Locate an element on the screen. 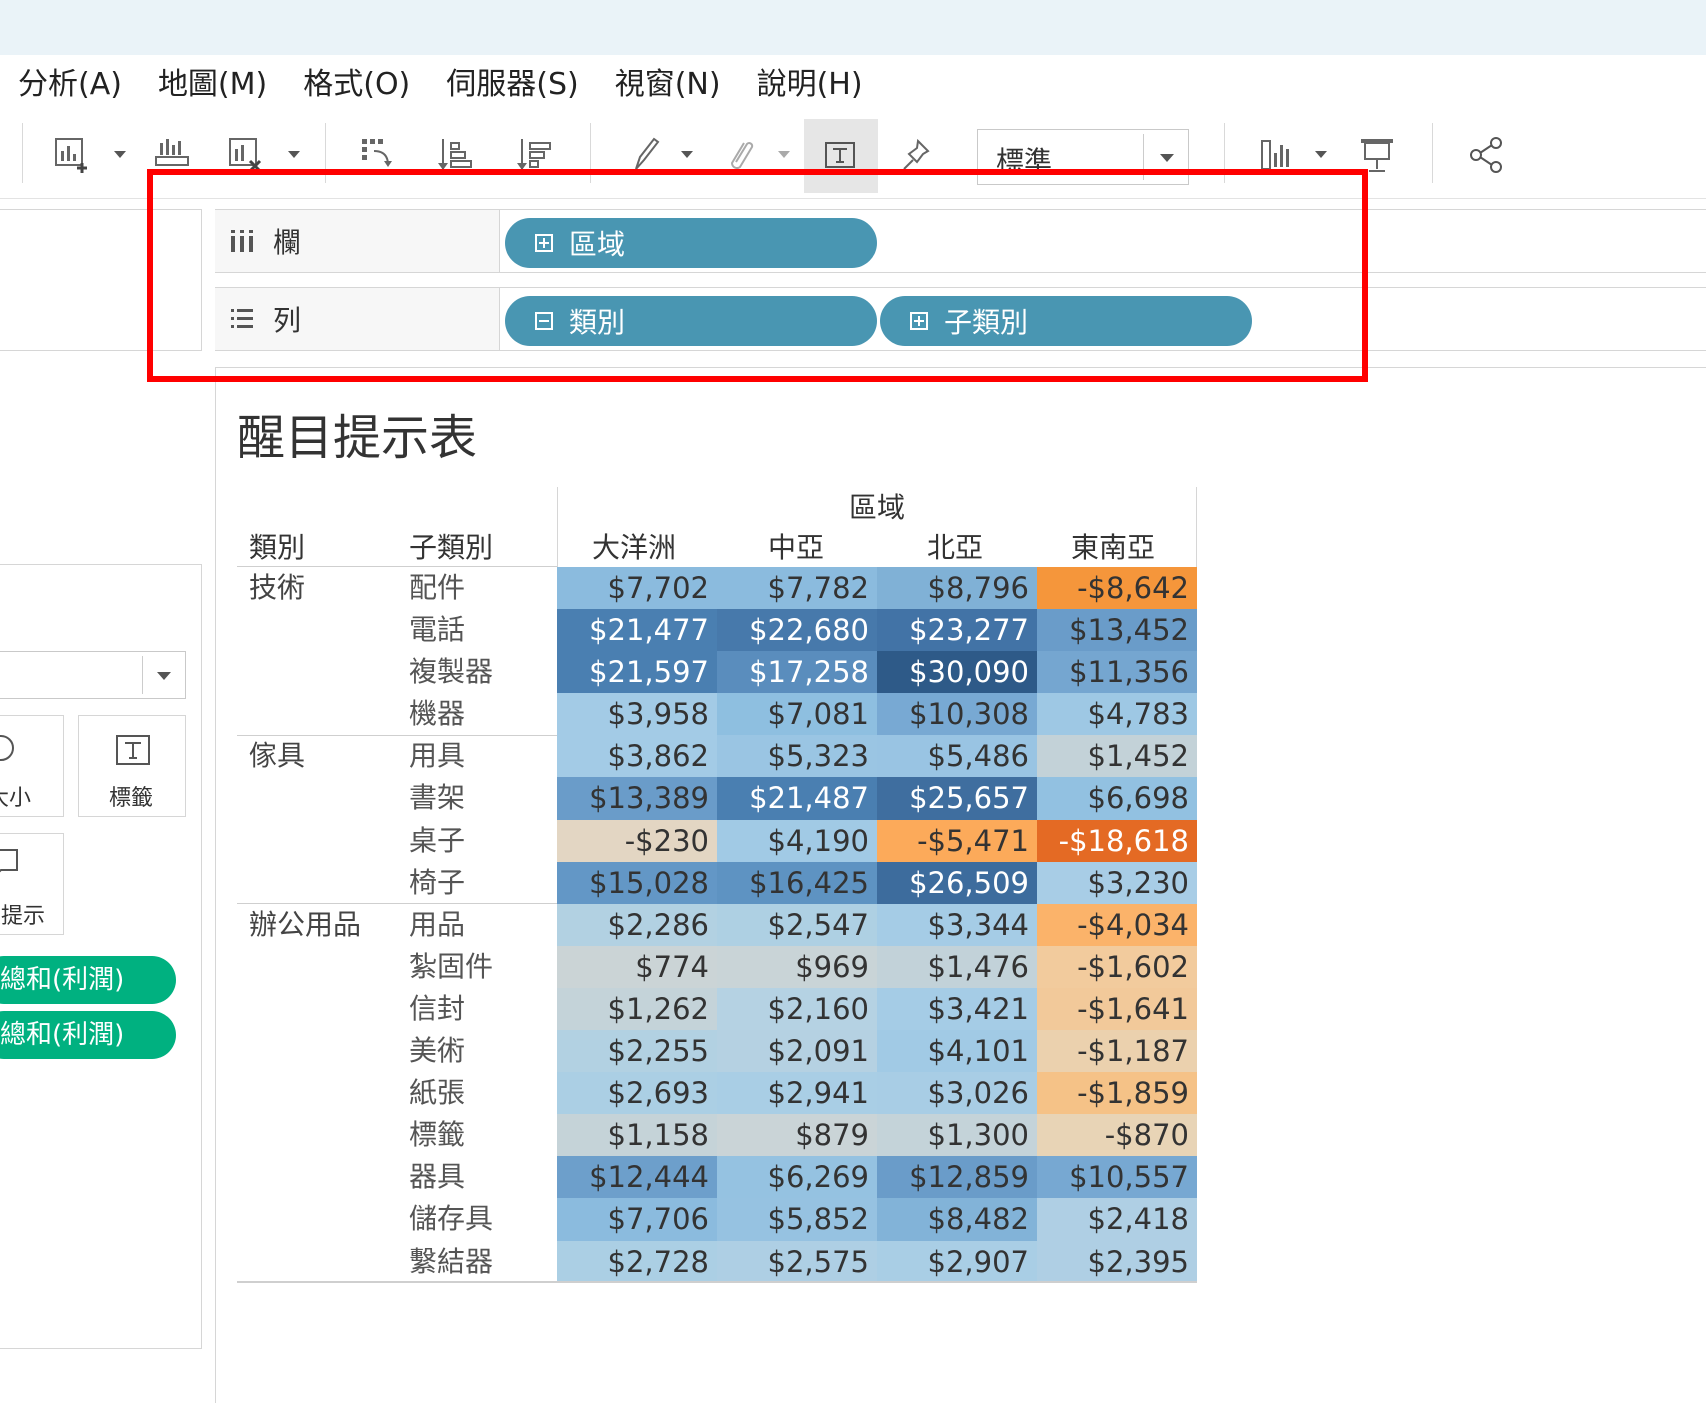  table-cell: $22,680 is located at coordinates (797, 630).